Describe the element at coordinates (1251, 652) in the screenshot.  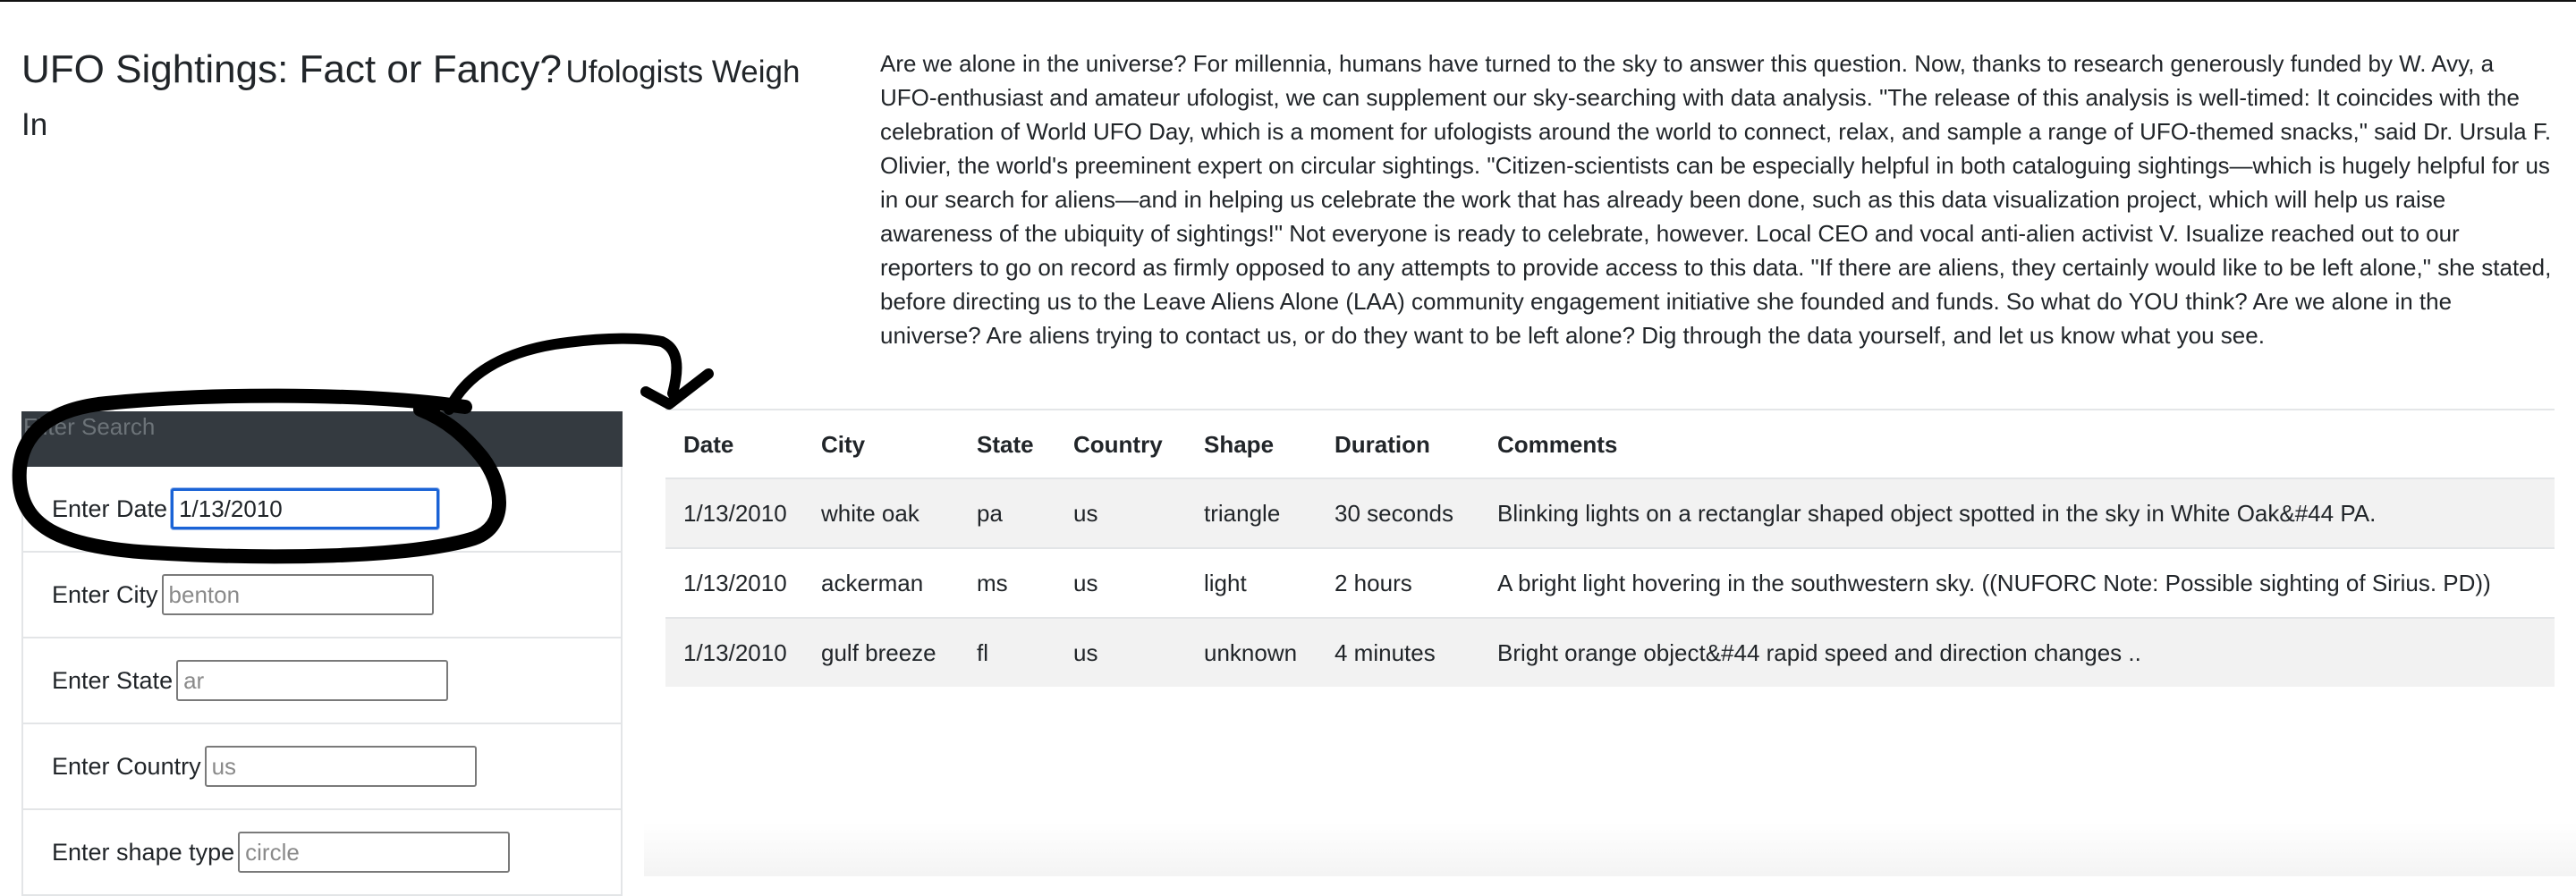
I see `cell-shape: unknown` at that location.